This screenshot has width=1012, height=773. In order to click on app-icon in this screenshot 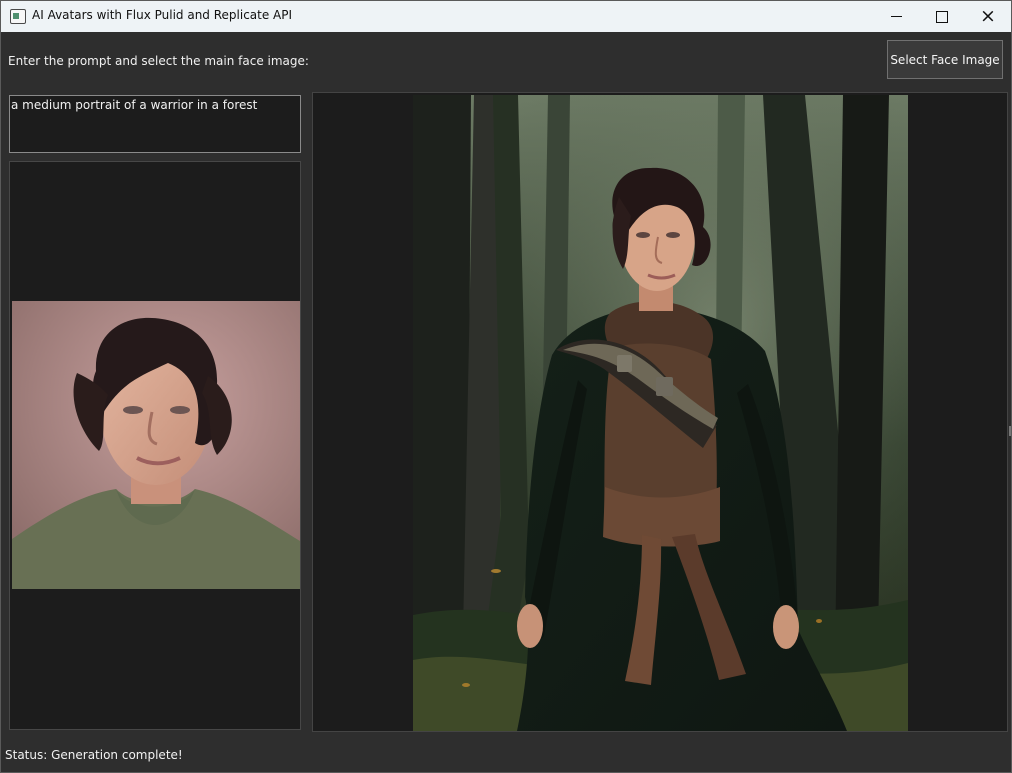, I will do `click(18, 16)`.